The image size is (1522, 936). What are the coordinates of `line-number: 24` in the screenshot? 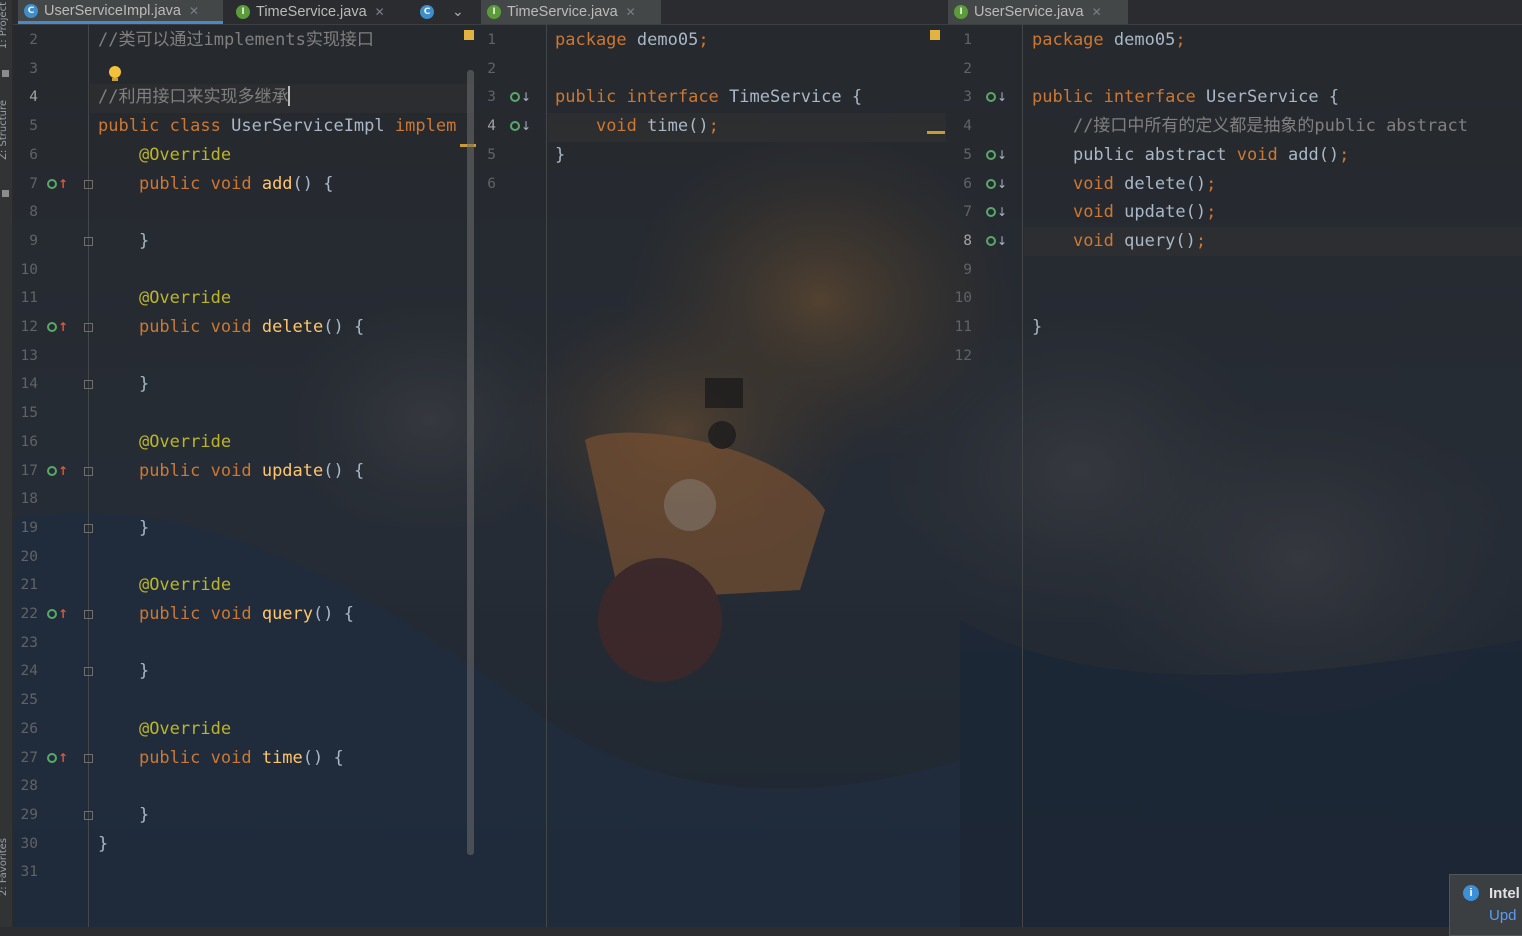 It's located at (25, 671).